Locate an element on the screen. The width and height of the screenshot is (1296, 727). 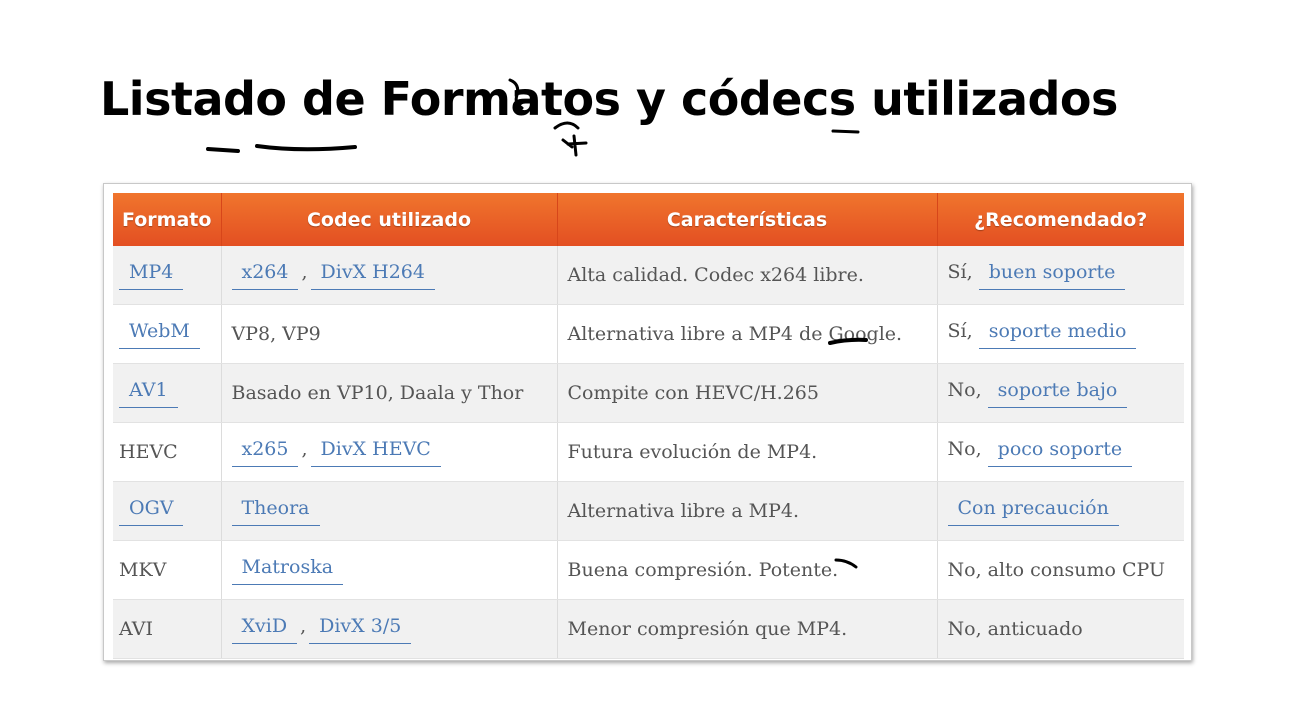
header-caracteristicas: Características is located at coordinates (747, 219).